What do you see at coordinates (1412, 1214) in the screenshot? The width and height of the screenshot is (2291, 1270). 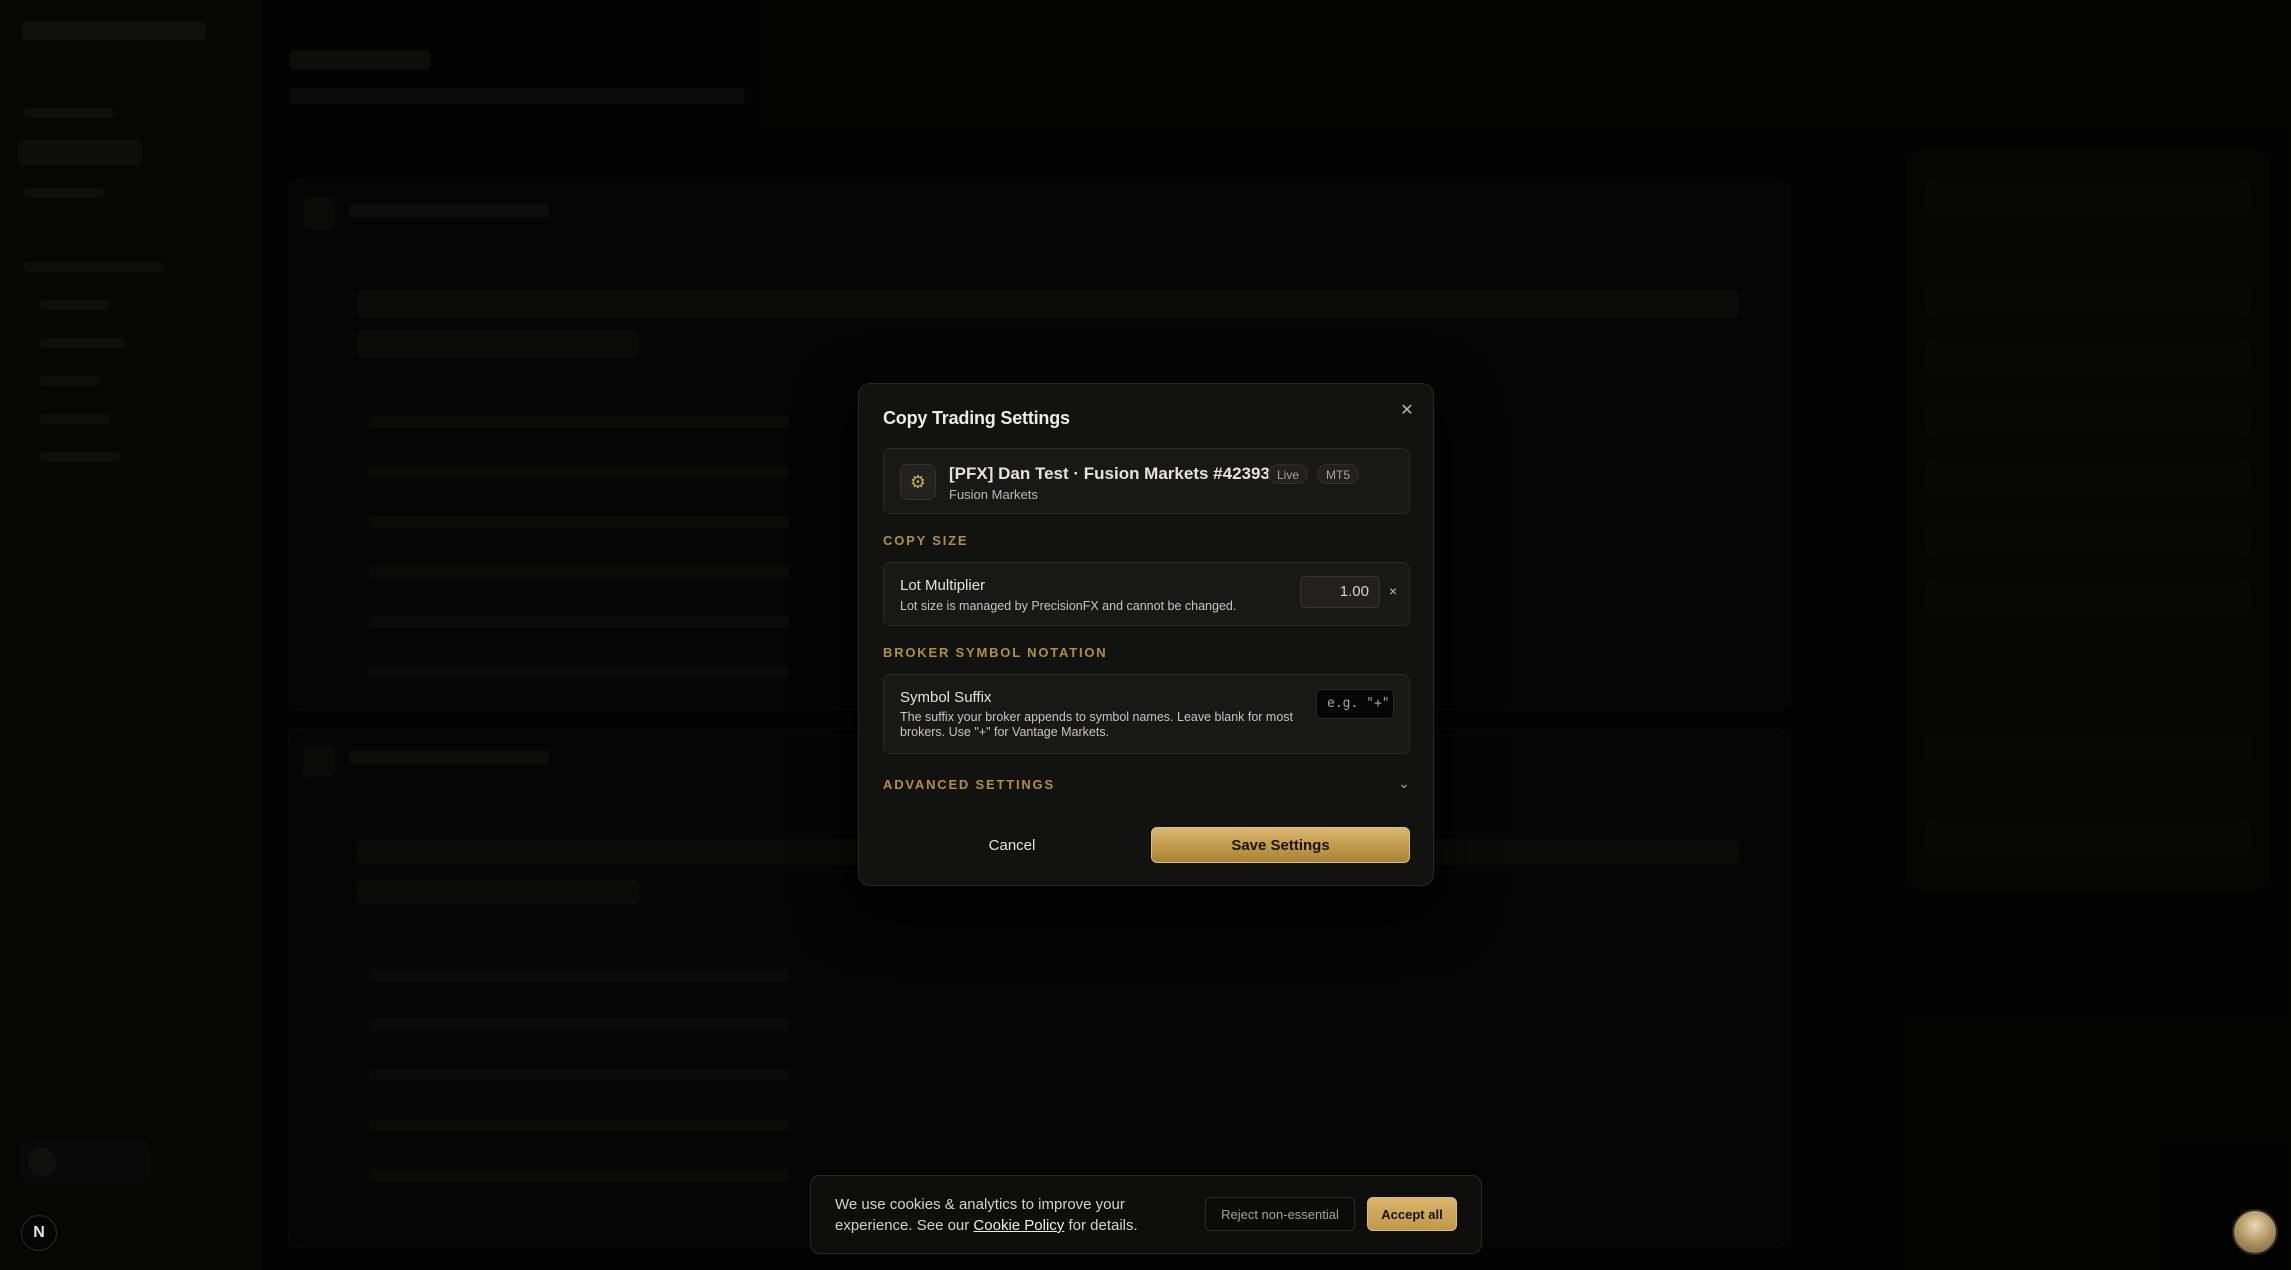 I see `accept-all-button: Accept all` at bounding box center [1412, 1214].